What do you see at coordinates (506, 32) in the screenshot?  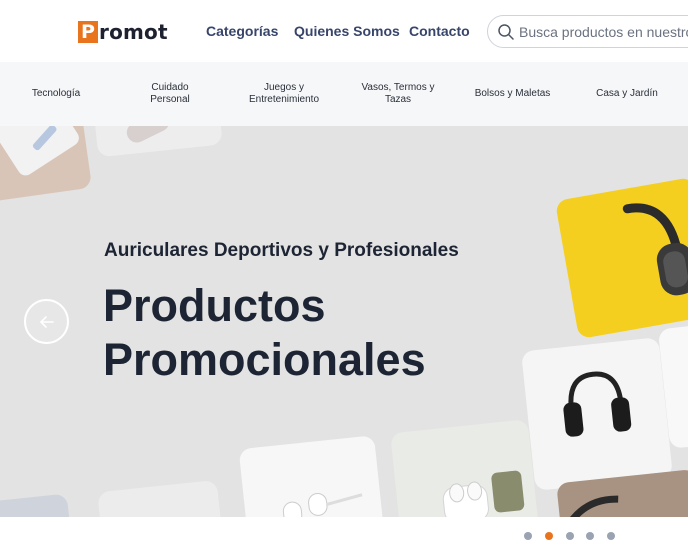 I see `search-icon` at bounding box center [506, 32].